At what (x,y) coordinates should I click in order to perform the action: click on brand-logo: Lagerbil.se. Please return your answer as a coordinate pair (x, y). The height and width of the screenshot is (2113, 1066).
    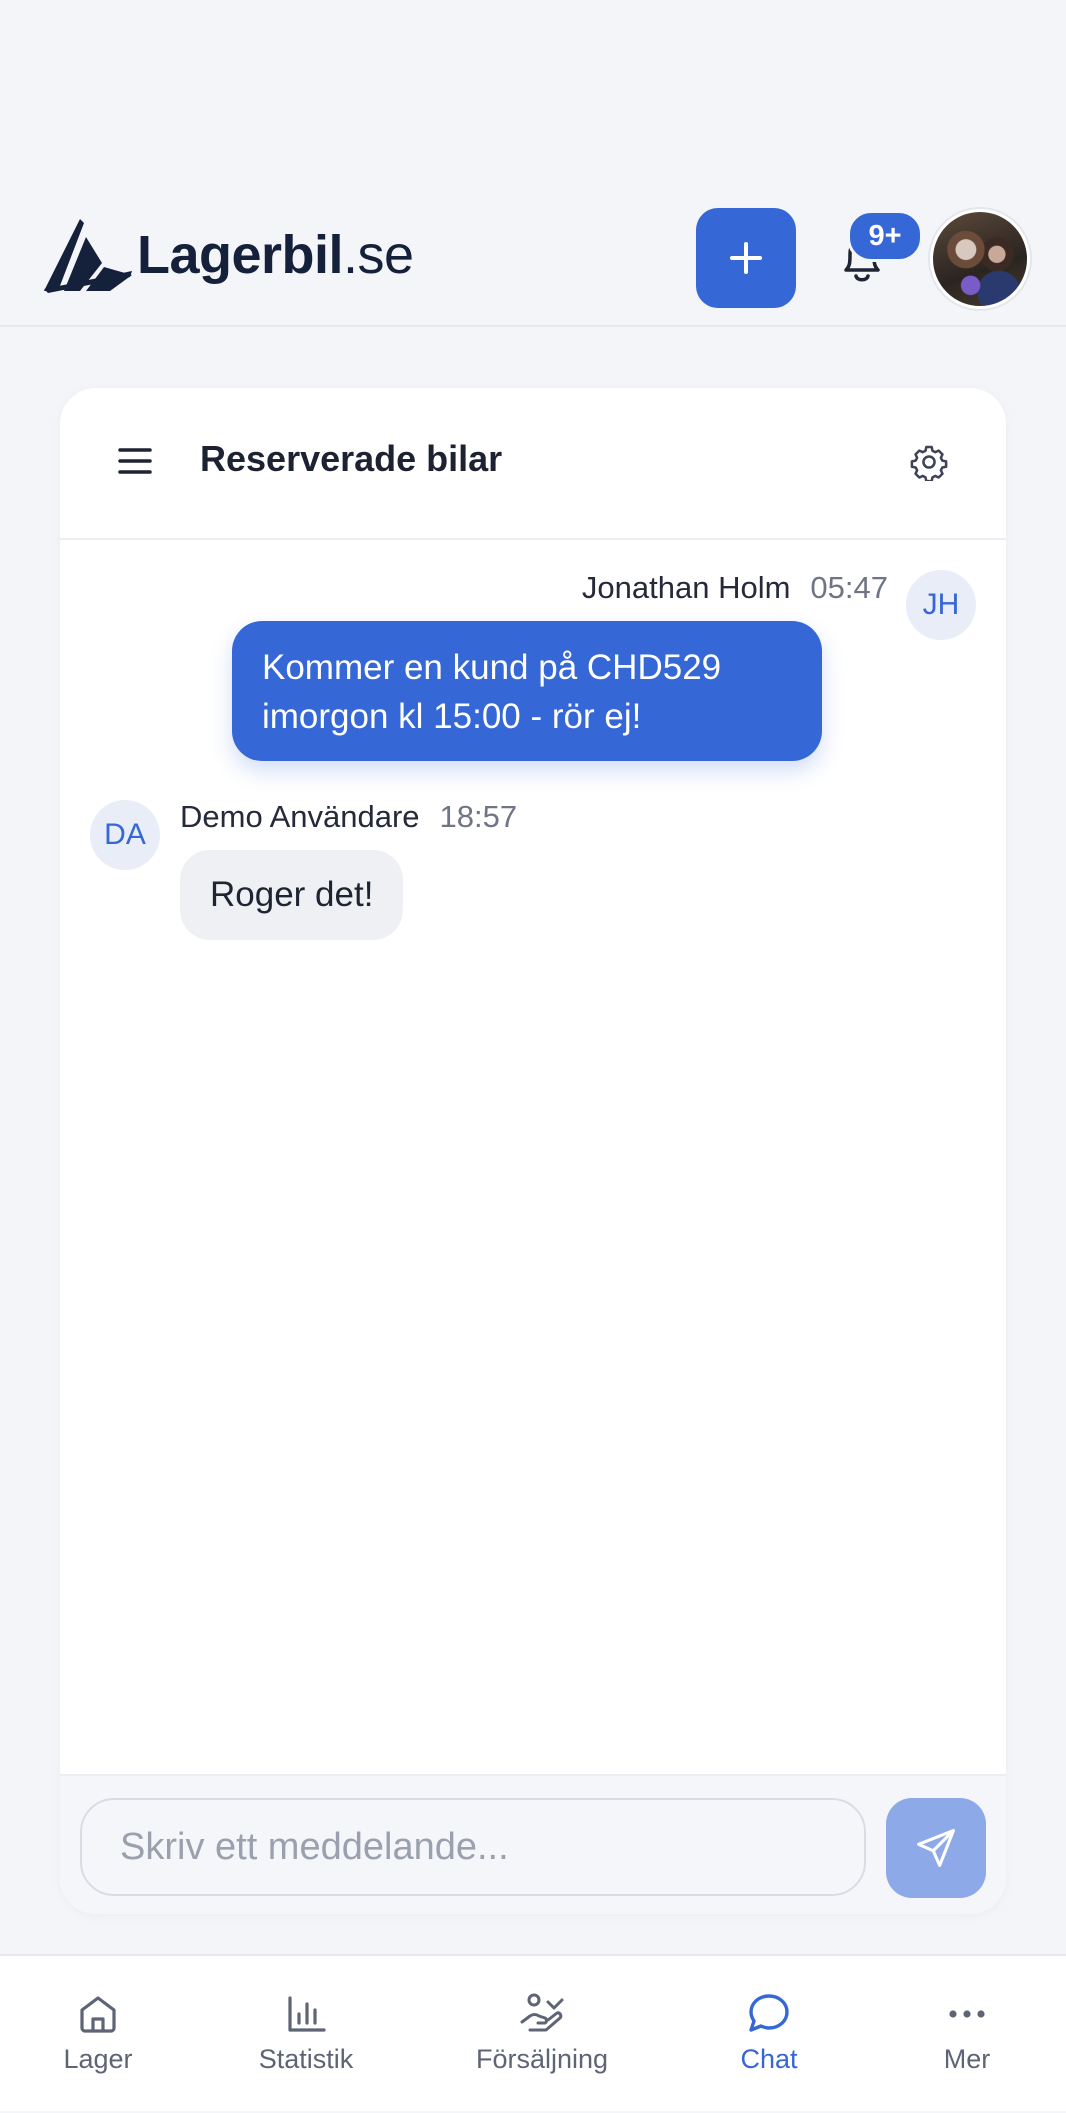
    Looking at the image, I should click on (227, 255).